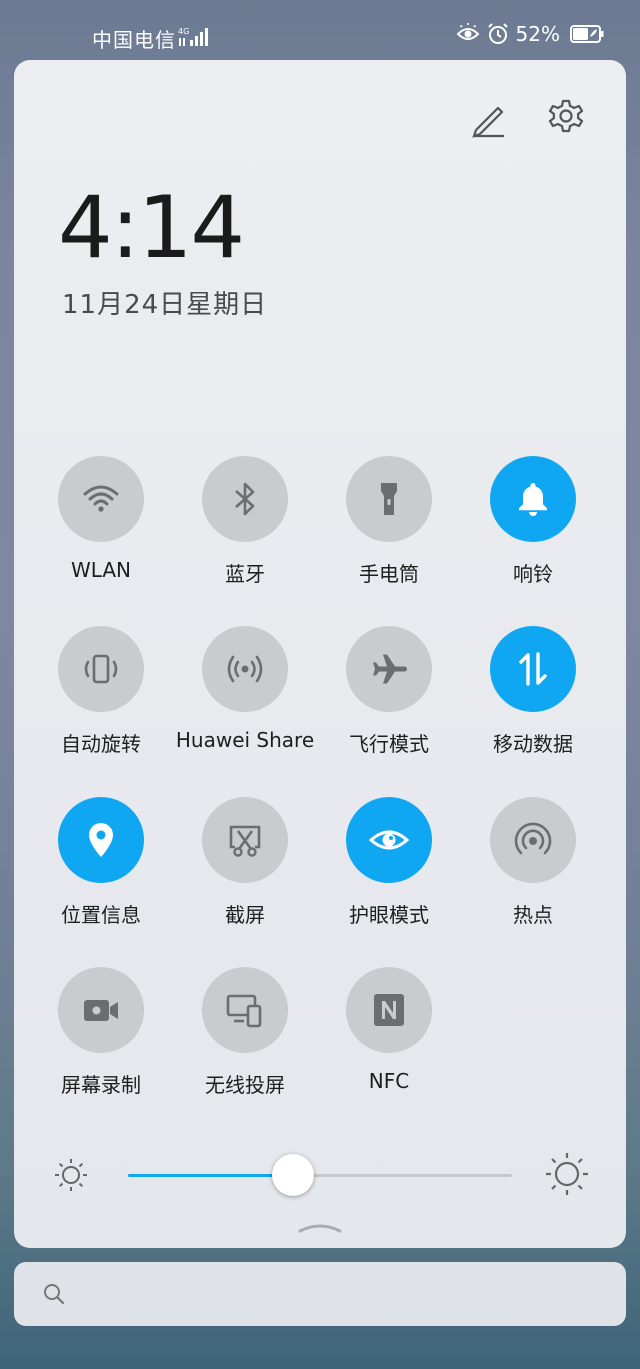 This screenshot has width=640, height=1369. Describe the element at coordinates (71, 1175) in the screenshot. I see `brightness-low-icon` at that location.